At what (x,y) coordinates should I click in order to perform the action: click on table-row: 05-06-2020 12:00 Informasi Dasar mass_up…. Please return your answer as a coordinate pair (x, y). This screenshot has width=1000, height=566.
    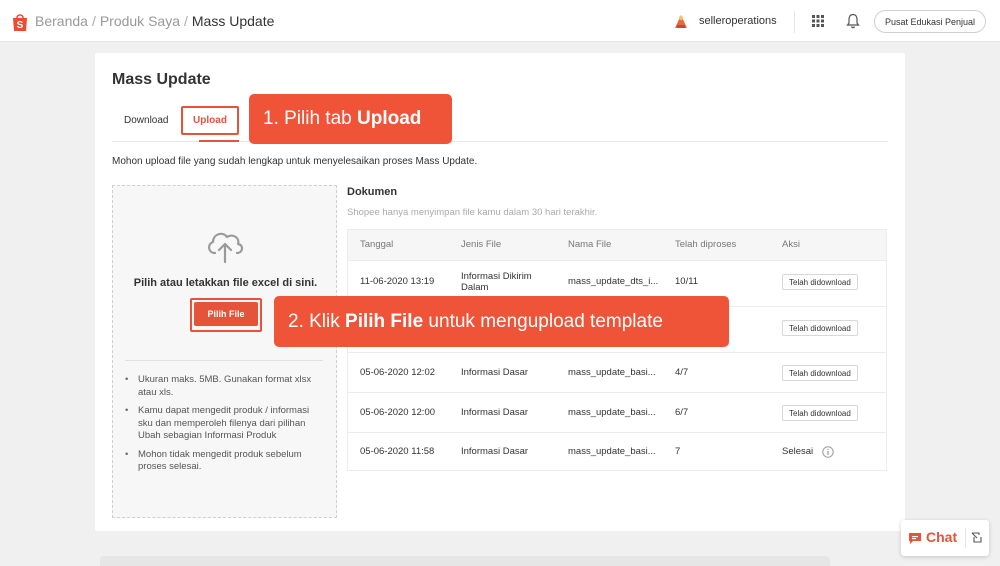
    Looking at the image, I should click on (617, 412).